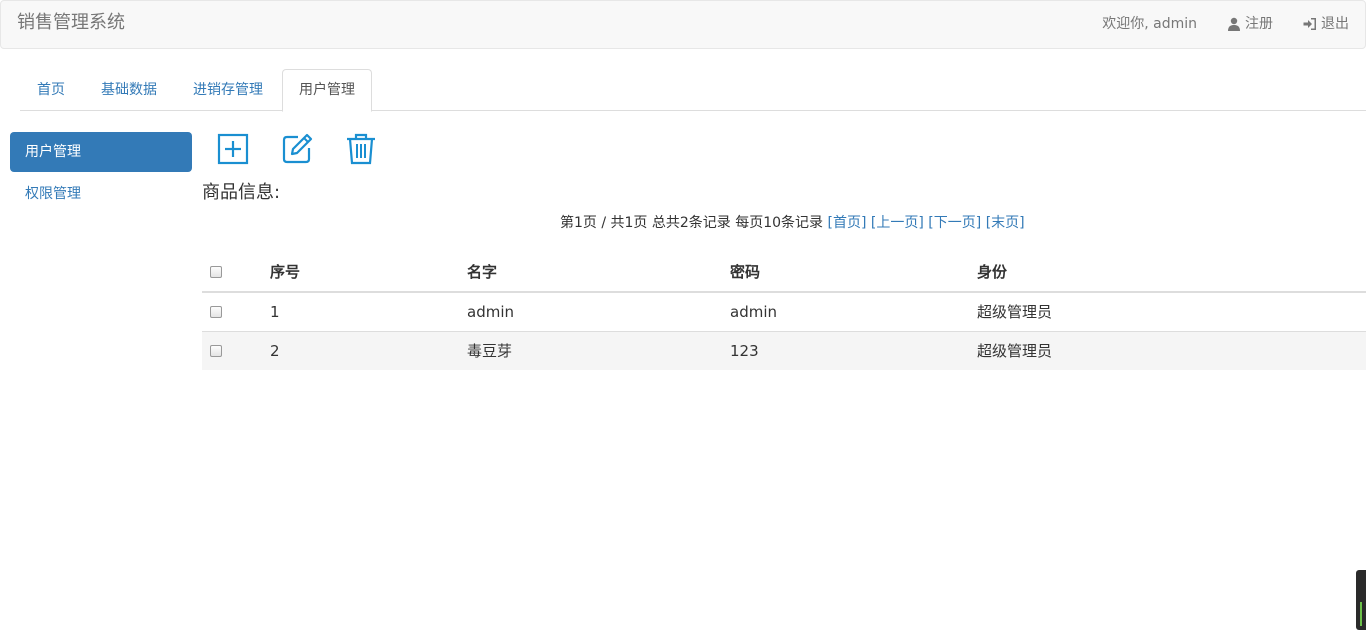 Image resolution: width=1366 pixels, height=630 pixels. I want to click on welcome-text: 欢迎你, admin, so click(1149, 24).